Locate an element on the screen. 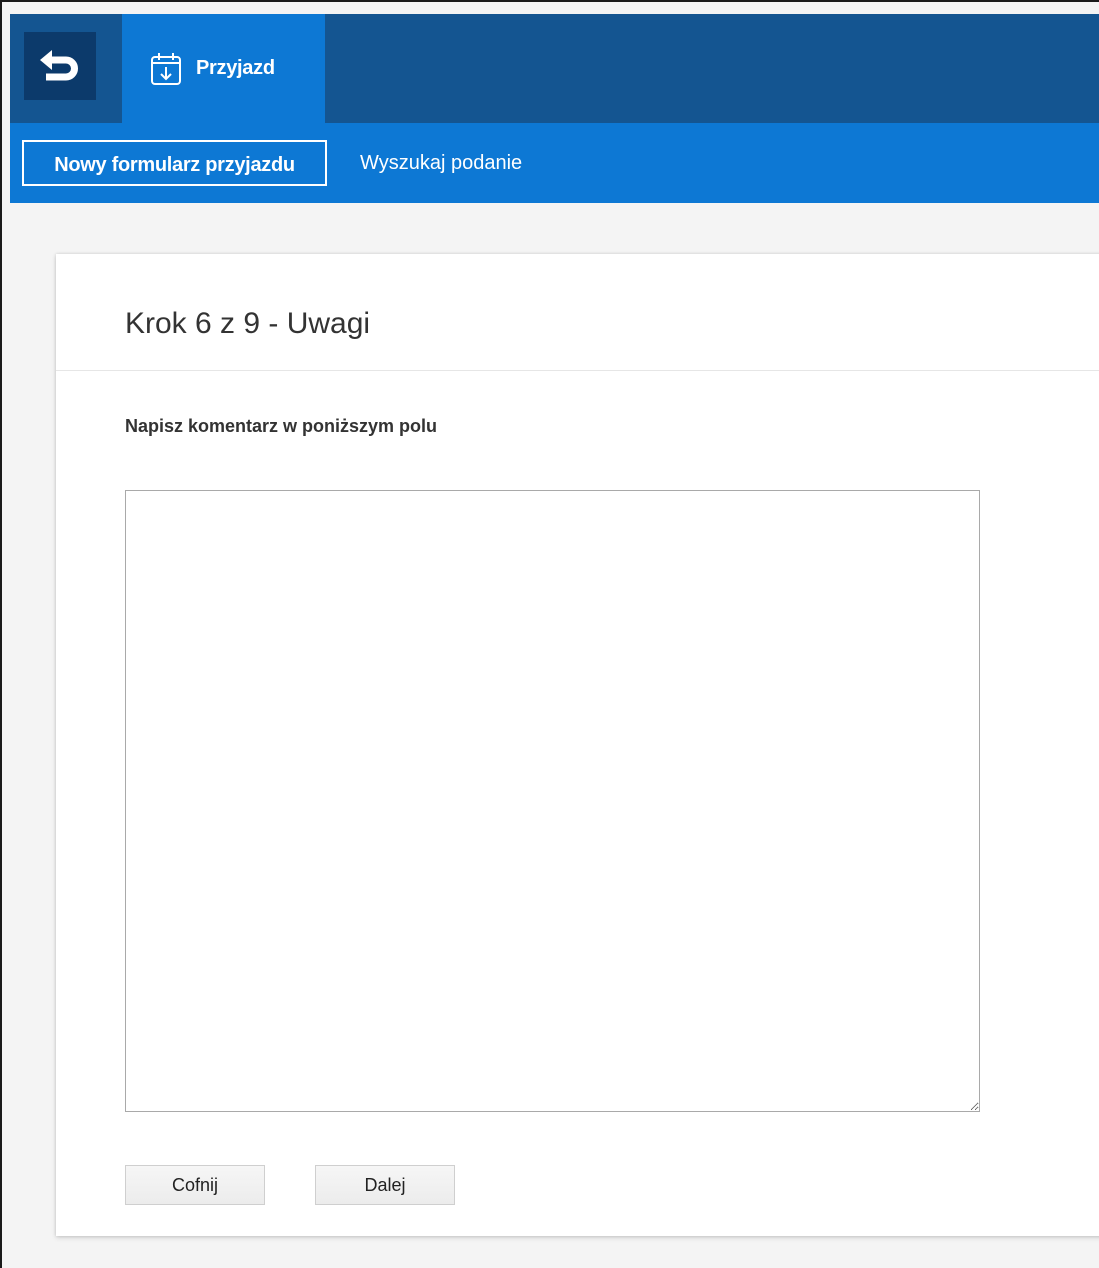  tab-przyjazd: Przyjazd is located at coordinates (223, 68).